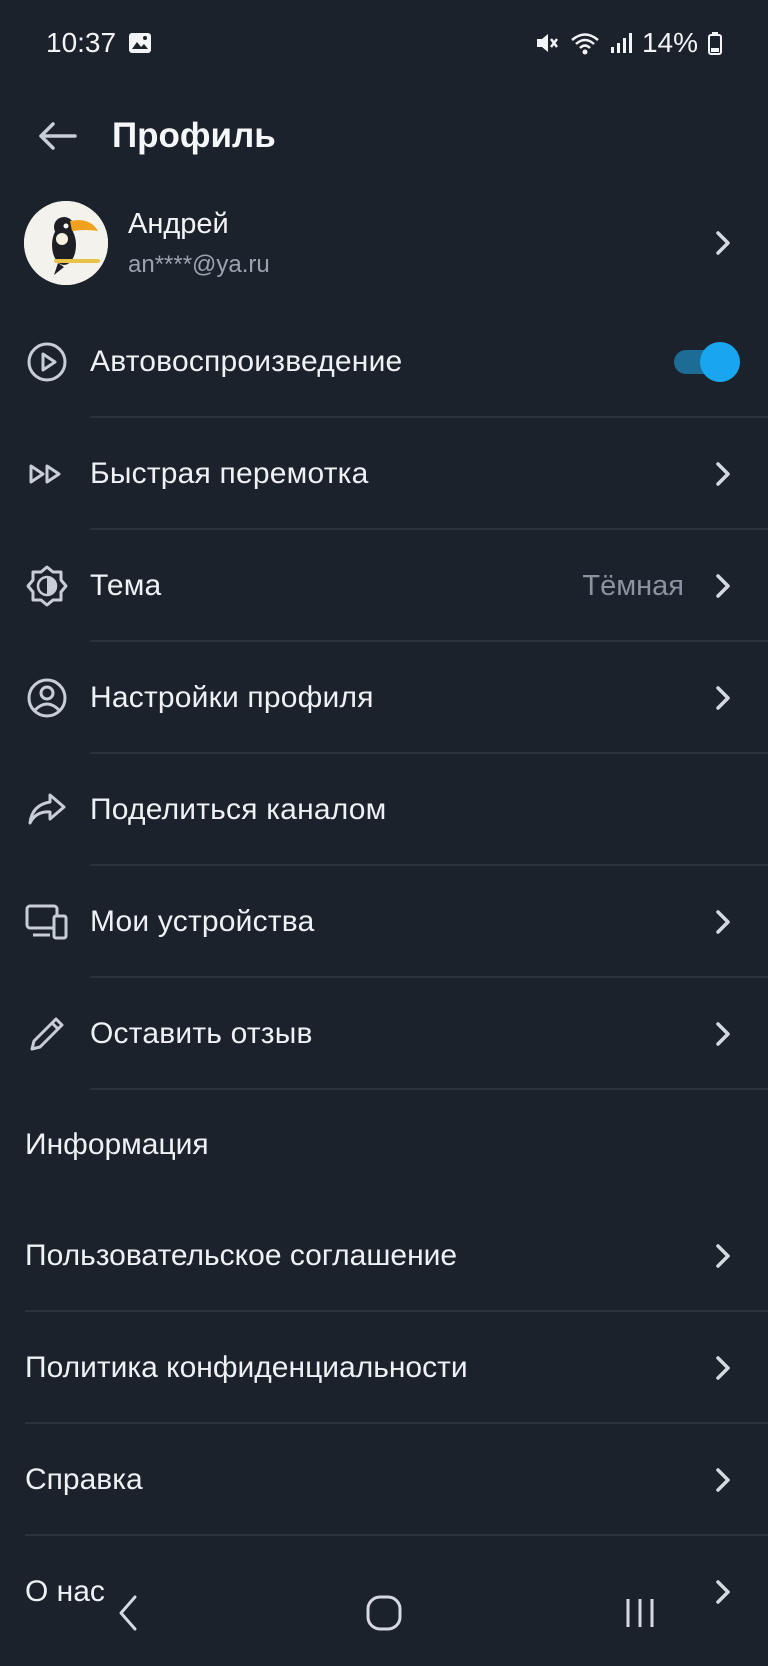  Describe the element at coordinates (178, 223) in the screenshot. I see `profile-name: Андрей` at that location.